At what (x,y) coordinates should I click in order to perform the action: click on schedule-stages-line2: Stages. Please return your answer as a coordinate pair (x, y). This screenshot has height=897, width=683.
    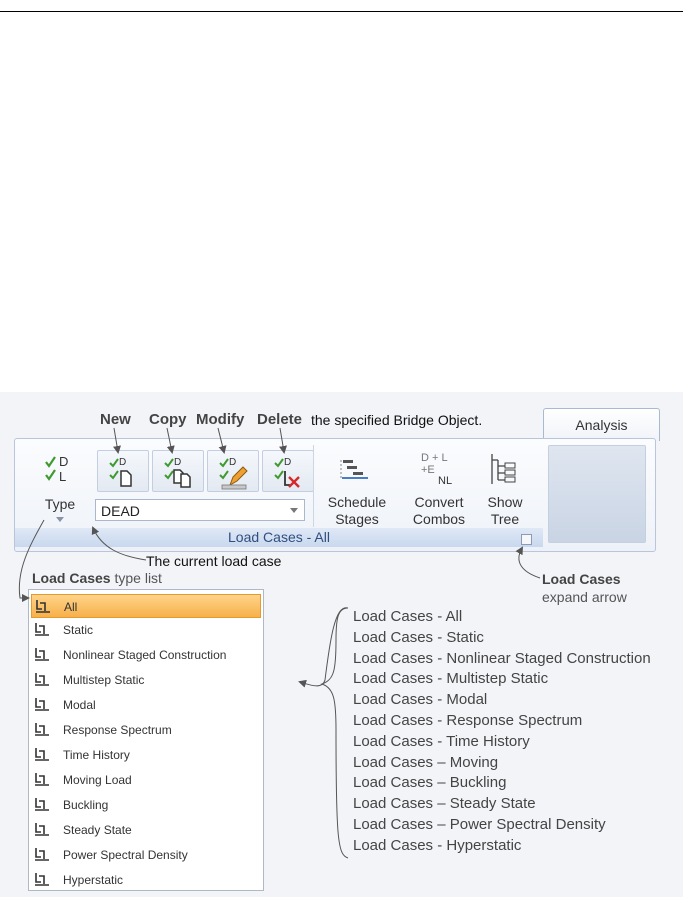
    Looking at the image, I should click on (357, 519).